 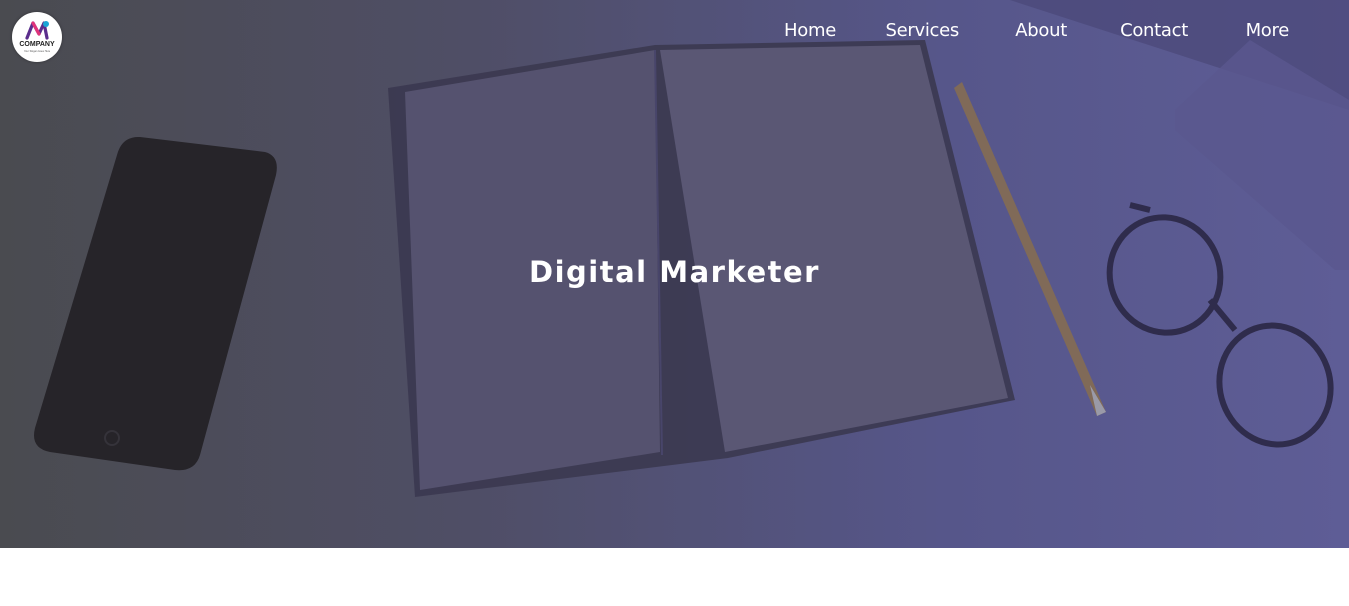 I want to click on logo-tagline: Your Slogan Goes Here, so click(x=37, y=51).